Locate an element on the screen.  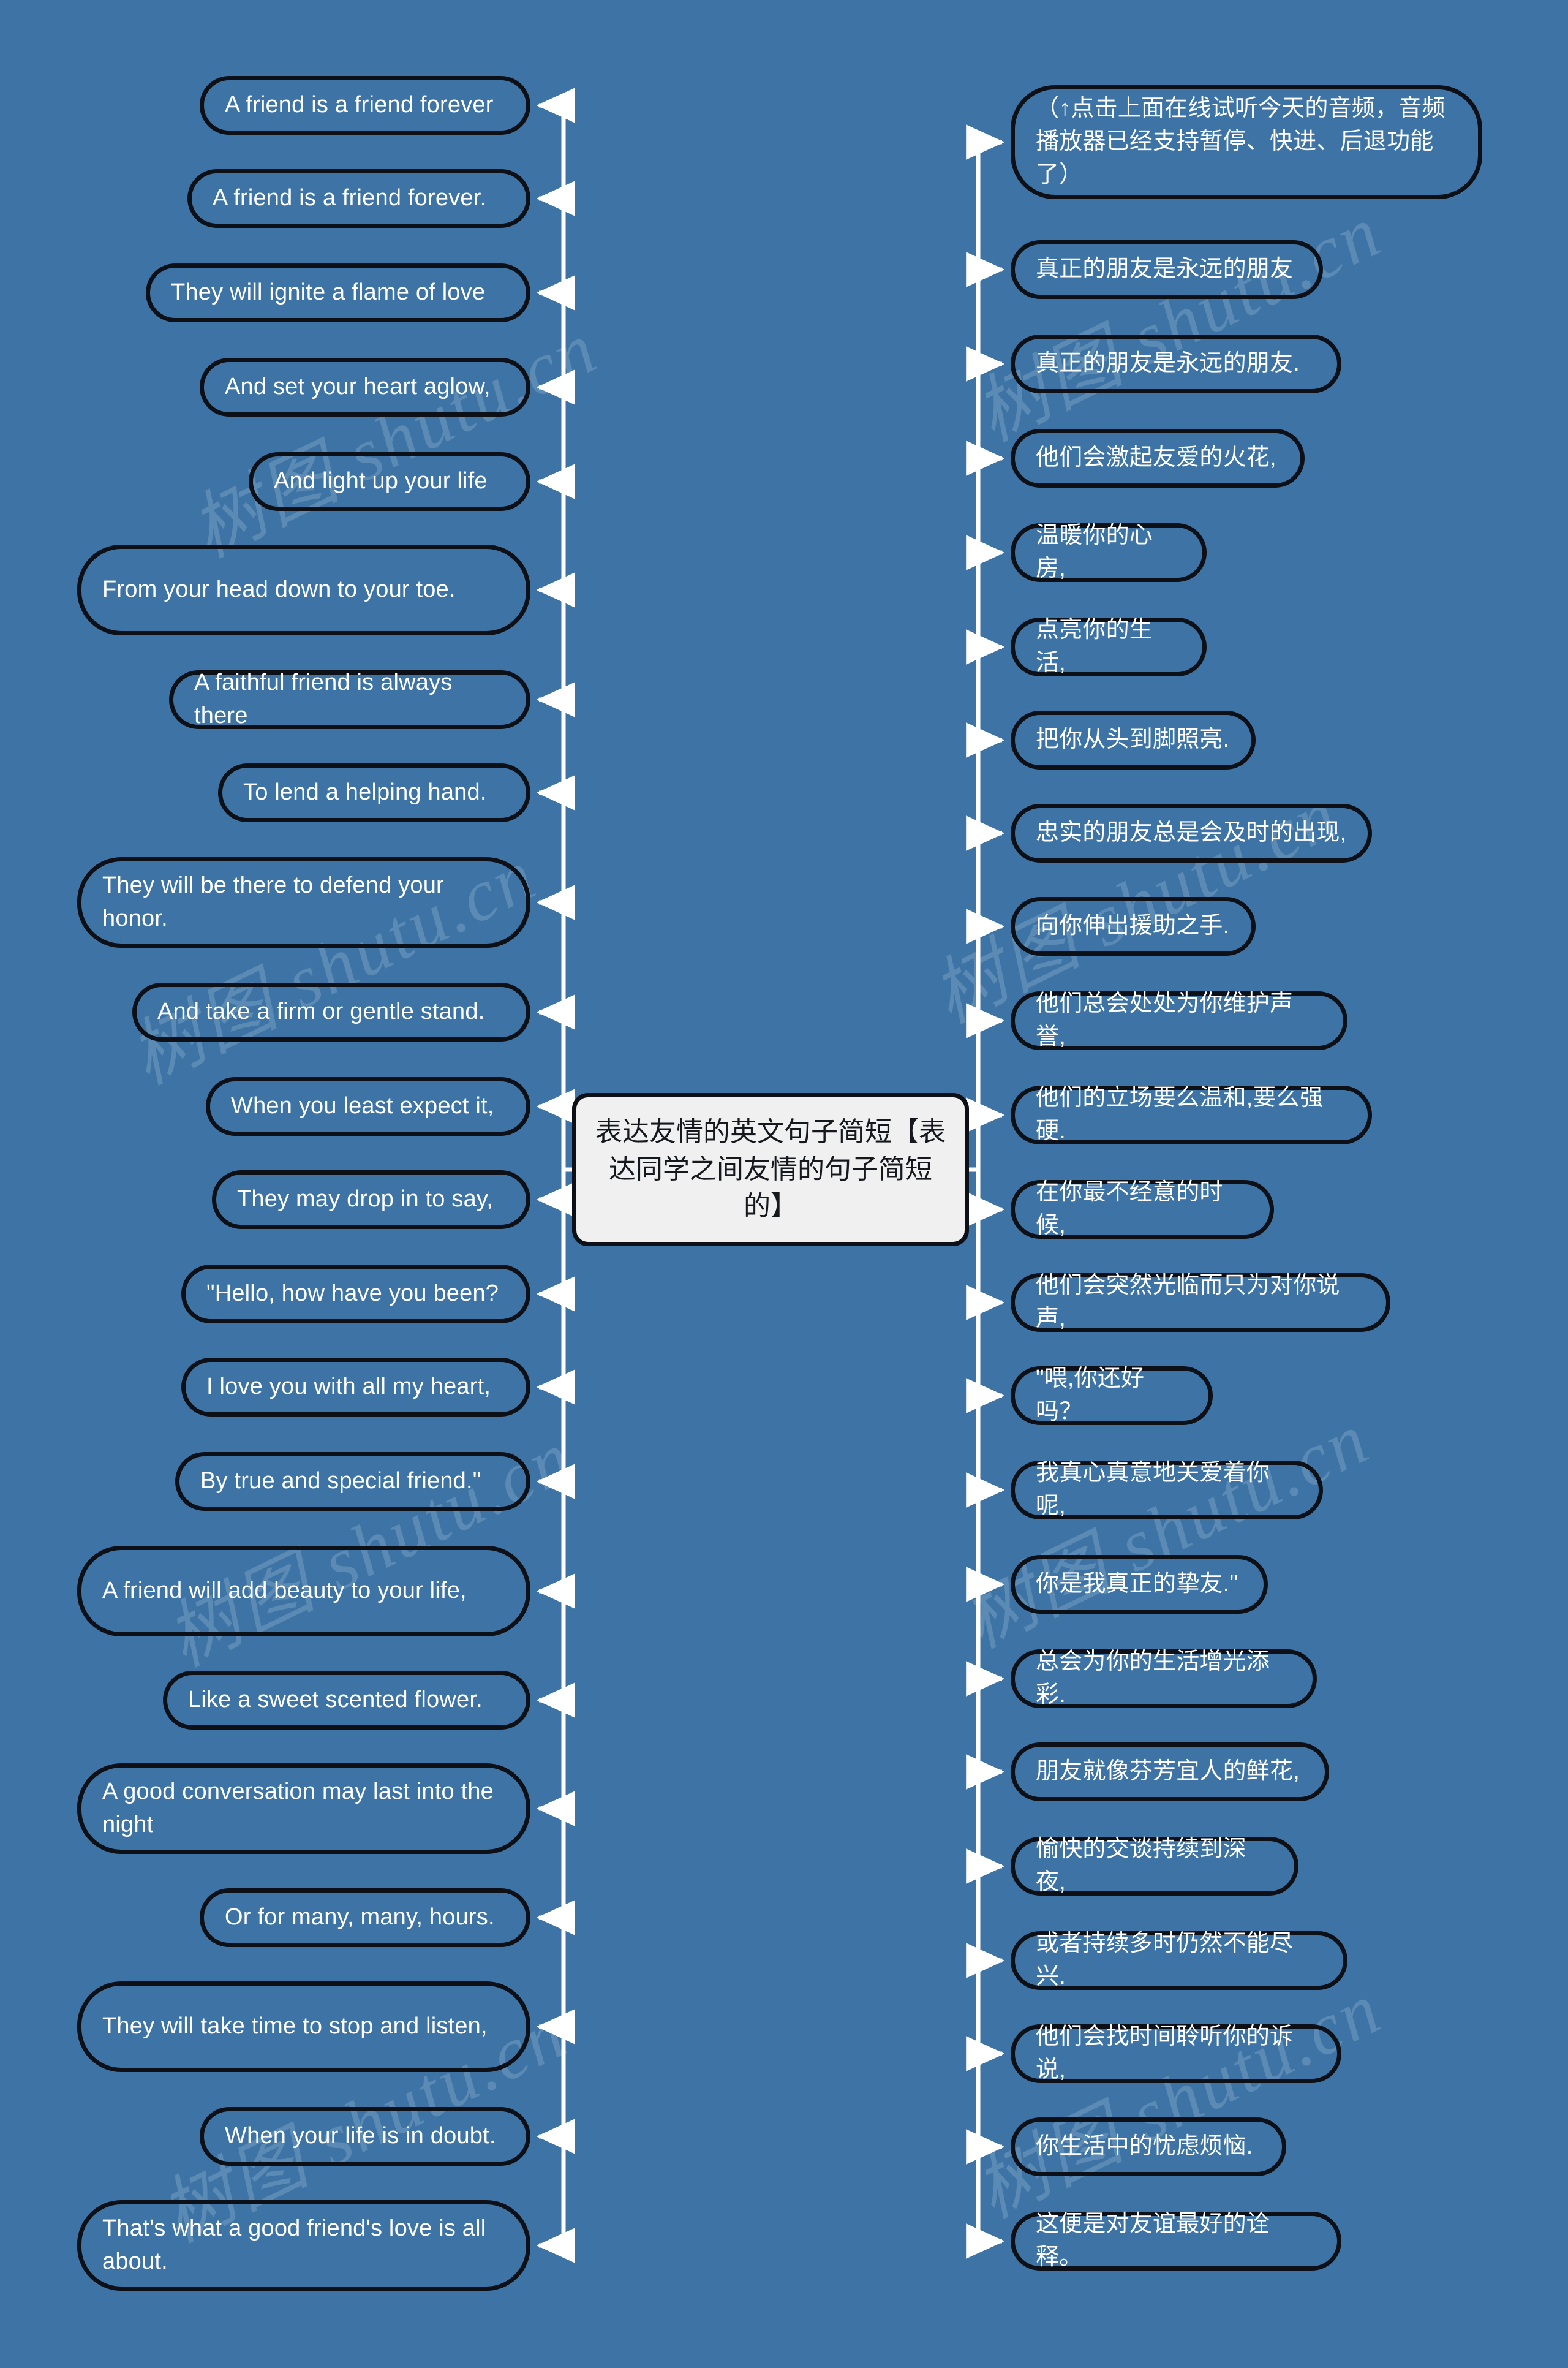
branch-node-label: 他们的立场要么温和,要么强硬. is located at coordinates (1180, 1114).